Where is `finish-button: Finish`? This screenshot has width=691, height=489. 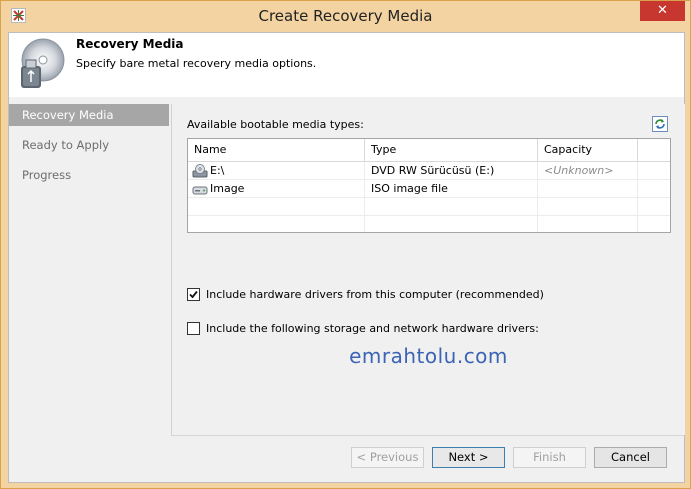 finish-button: Finish is located at coordinates (549, 457).